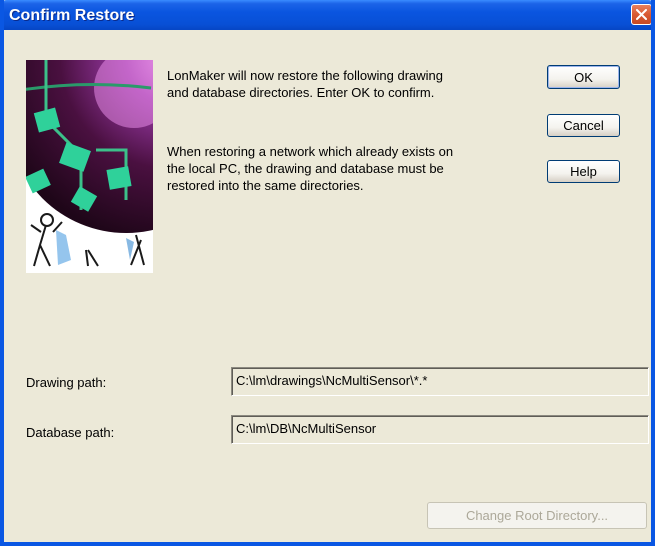 This screenshot has height=546, width=655. What do you see at coordinates (583, 125) in the screenshot?
I see `cancel-button: Cancel` at bounding box center [583, 125].